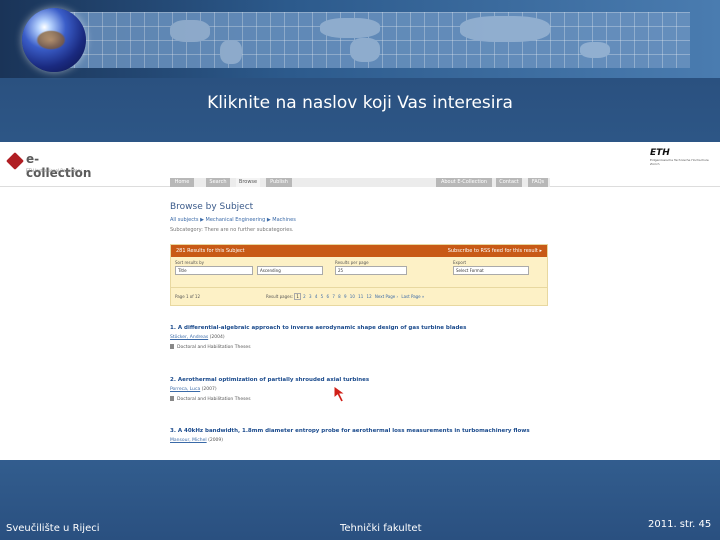 The width and height of the screenshot is (720, 540). I want to click on pager-label: Result pages:, so click(280, 296).